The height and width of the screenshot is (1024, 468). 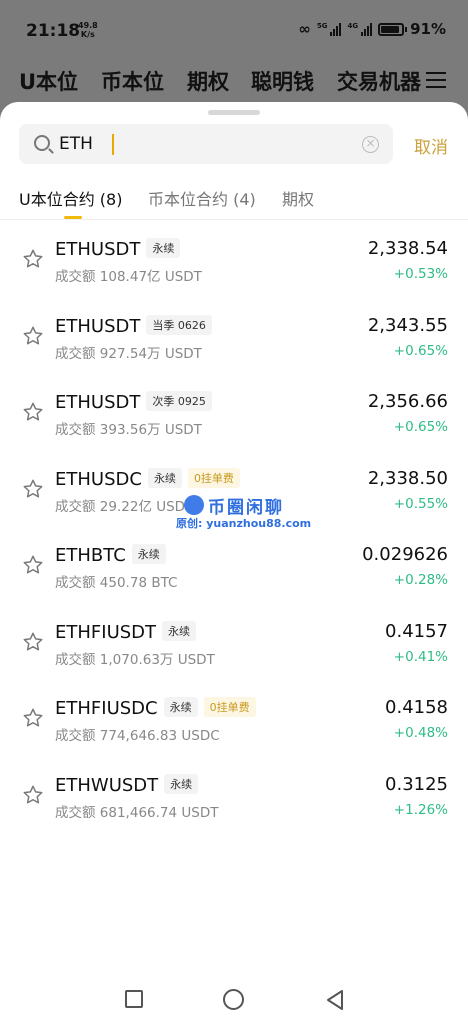 I want to click on status-time: 21:18, so click(x=53, y=31).